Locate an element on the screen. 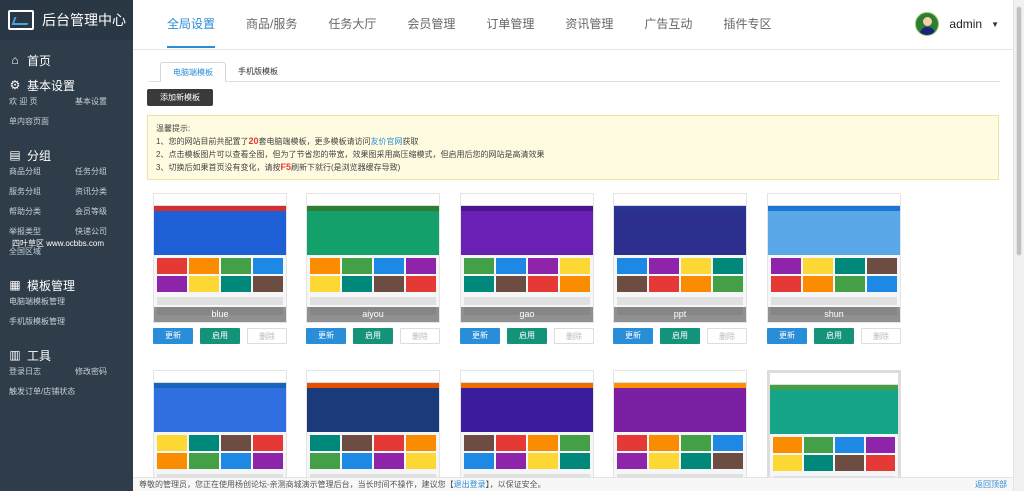 This screenshot has width=1024, height=491. template-thumbnail: shun is located at coordinates (834, 258).